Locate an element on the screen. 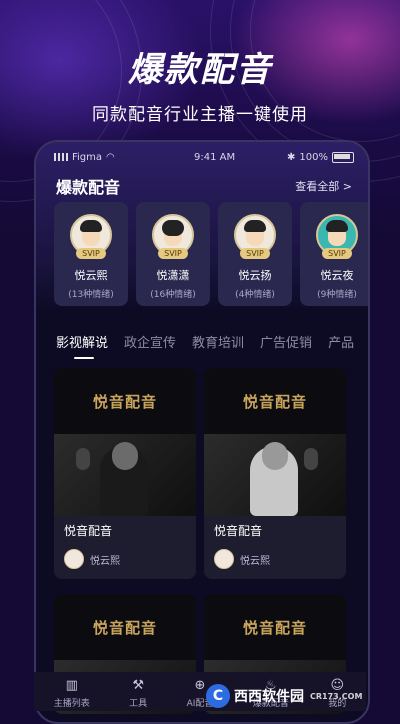 The image size is (400, 724). voice-card: SVIP 悦云扬 (4种情绪) is located at coordinates (255, 254).